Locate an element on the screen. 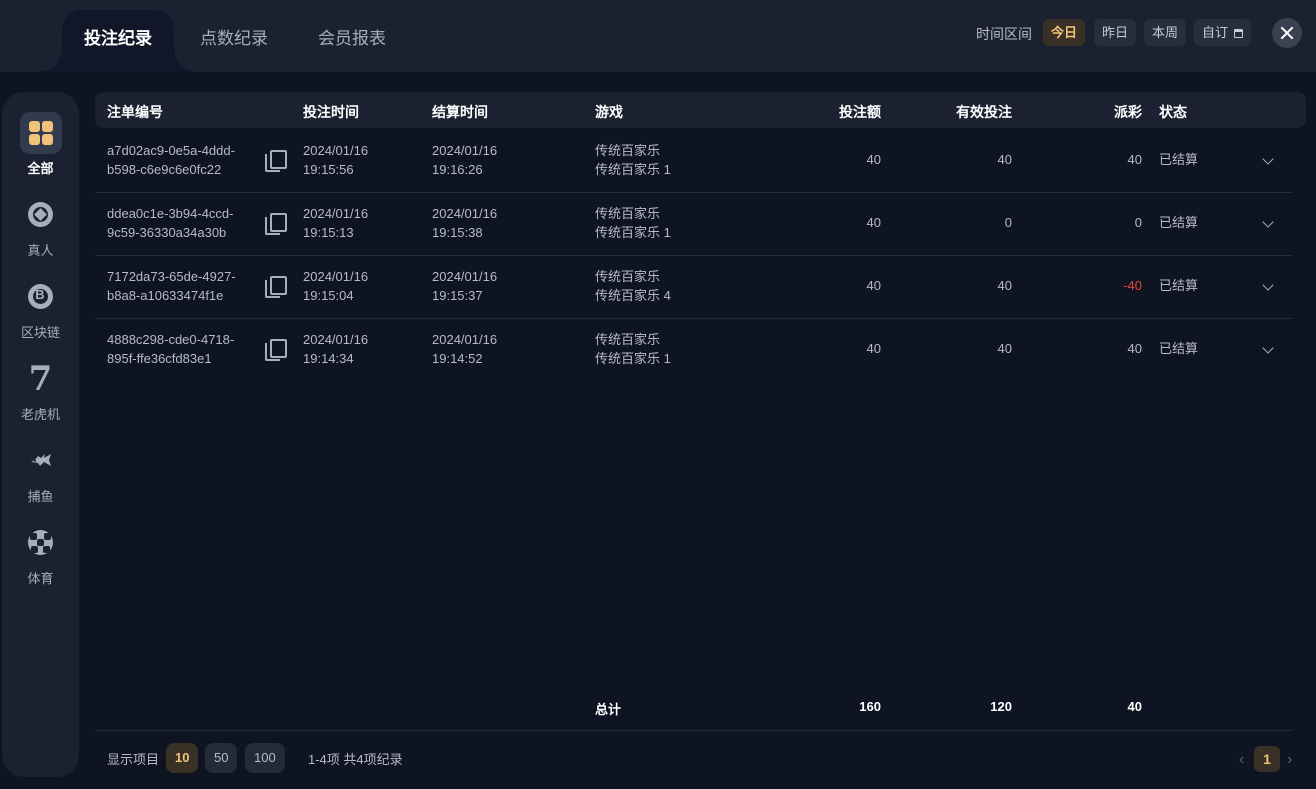  prev-page-icon: ‹ is located at coordinates (1241, 760).